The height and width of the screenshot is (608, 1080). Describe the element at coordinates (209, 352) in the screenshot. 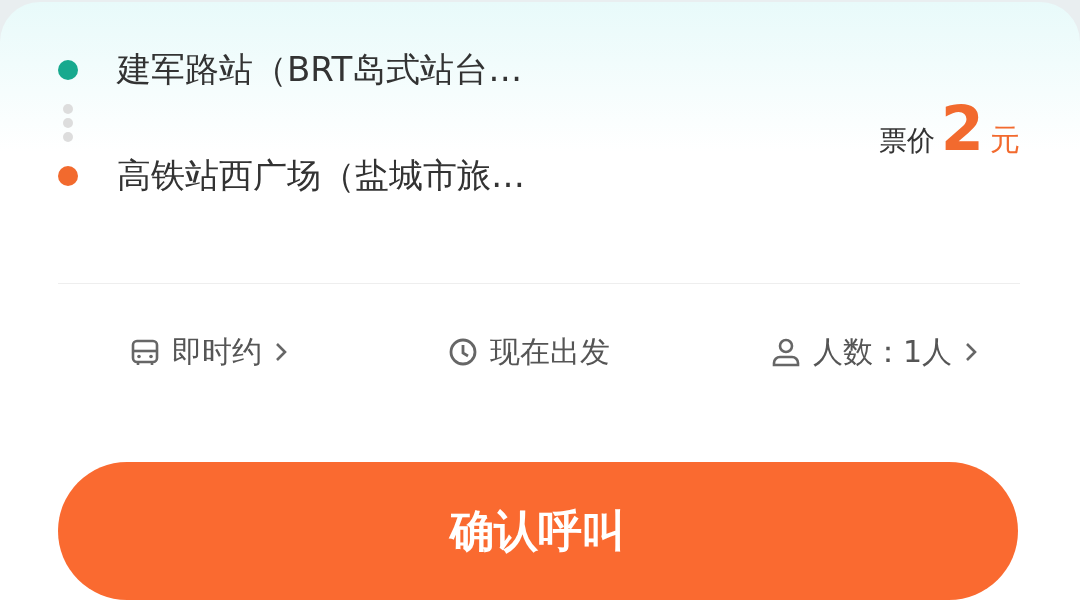

I see `option-item: 即时约` at that location.